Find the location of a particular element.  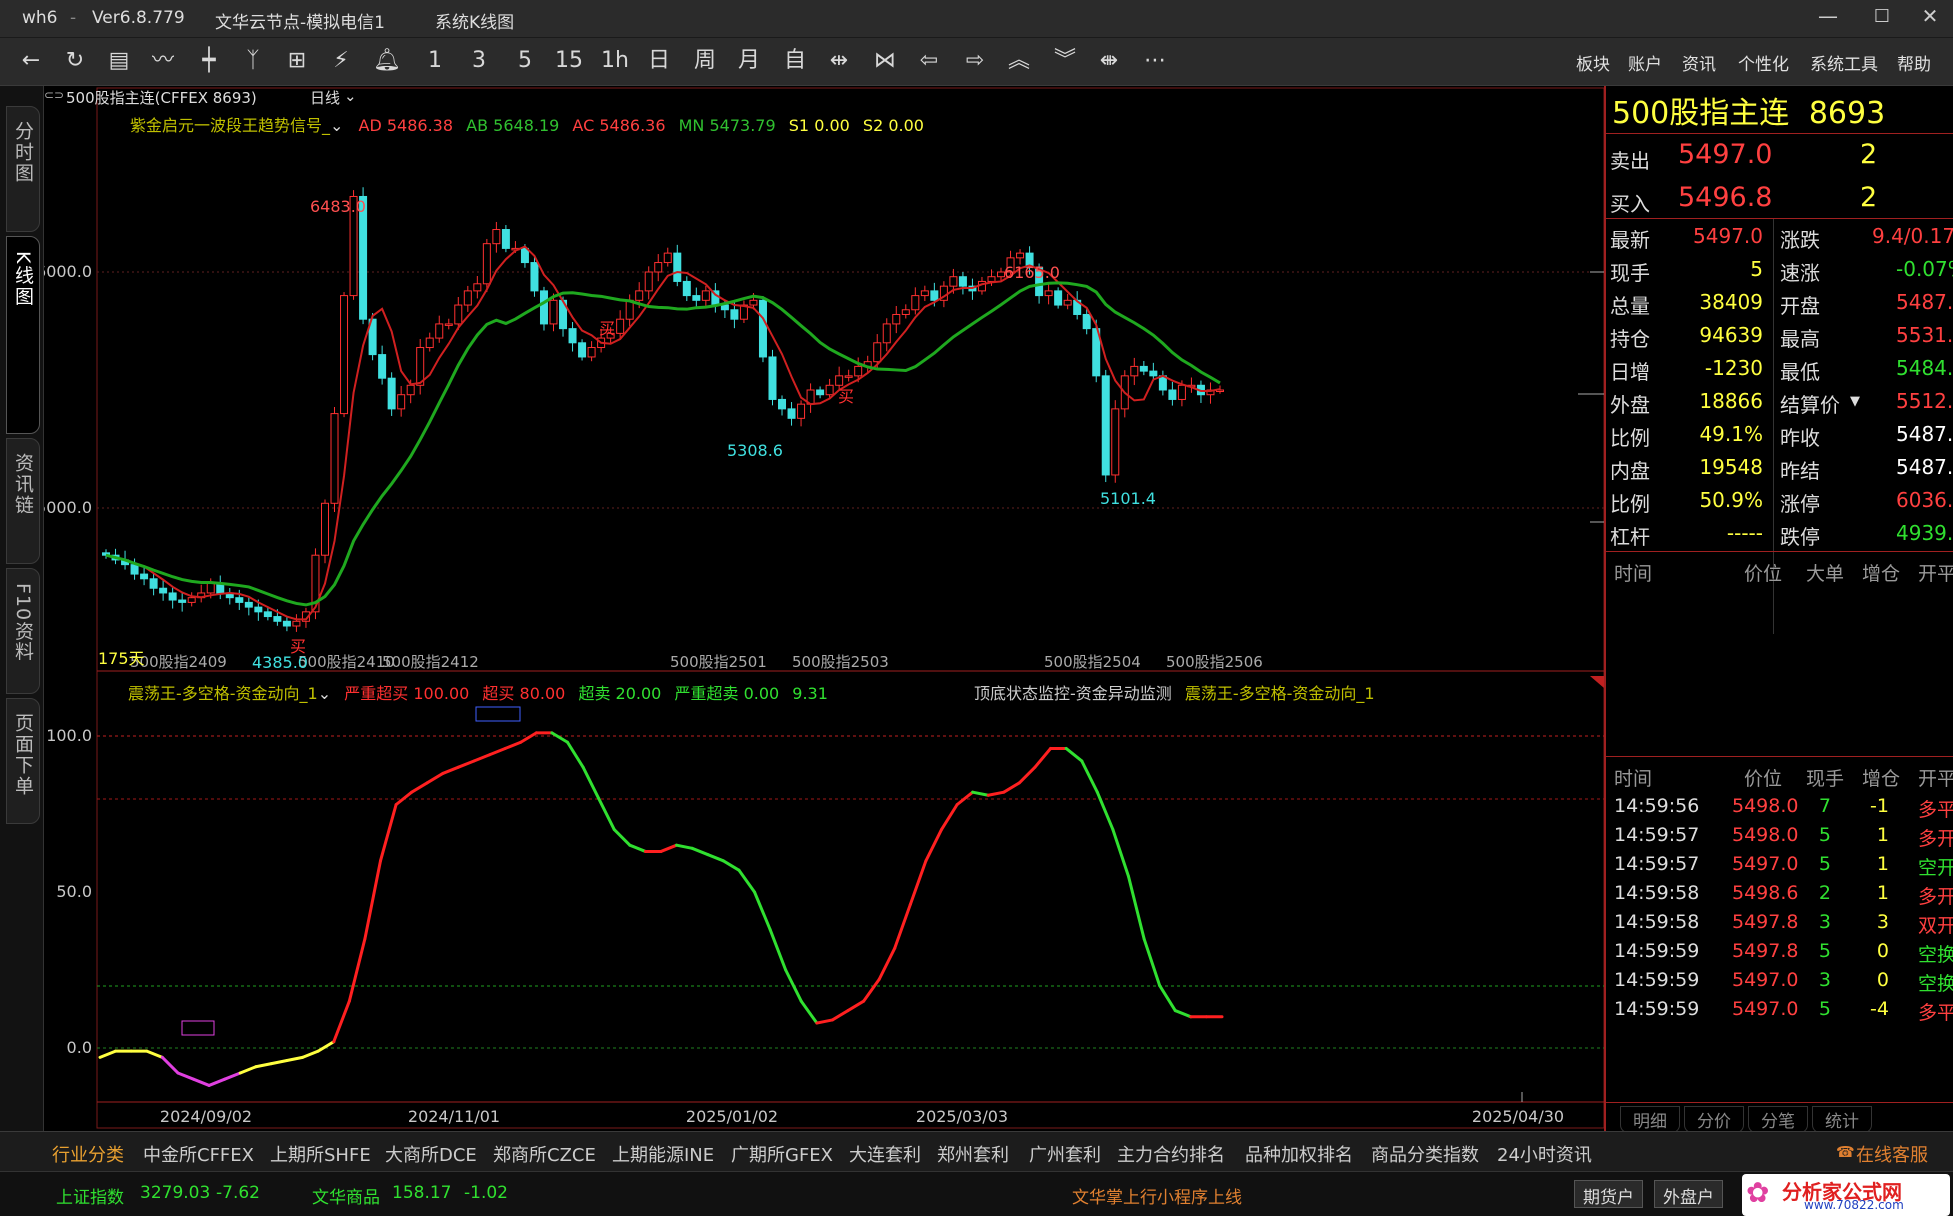

prev-close-label: 昨收 is located at coordinates (1800, 438).